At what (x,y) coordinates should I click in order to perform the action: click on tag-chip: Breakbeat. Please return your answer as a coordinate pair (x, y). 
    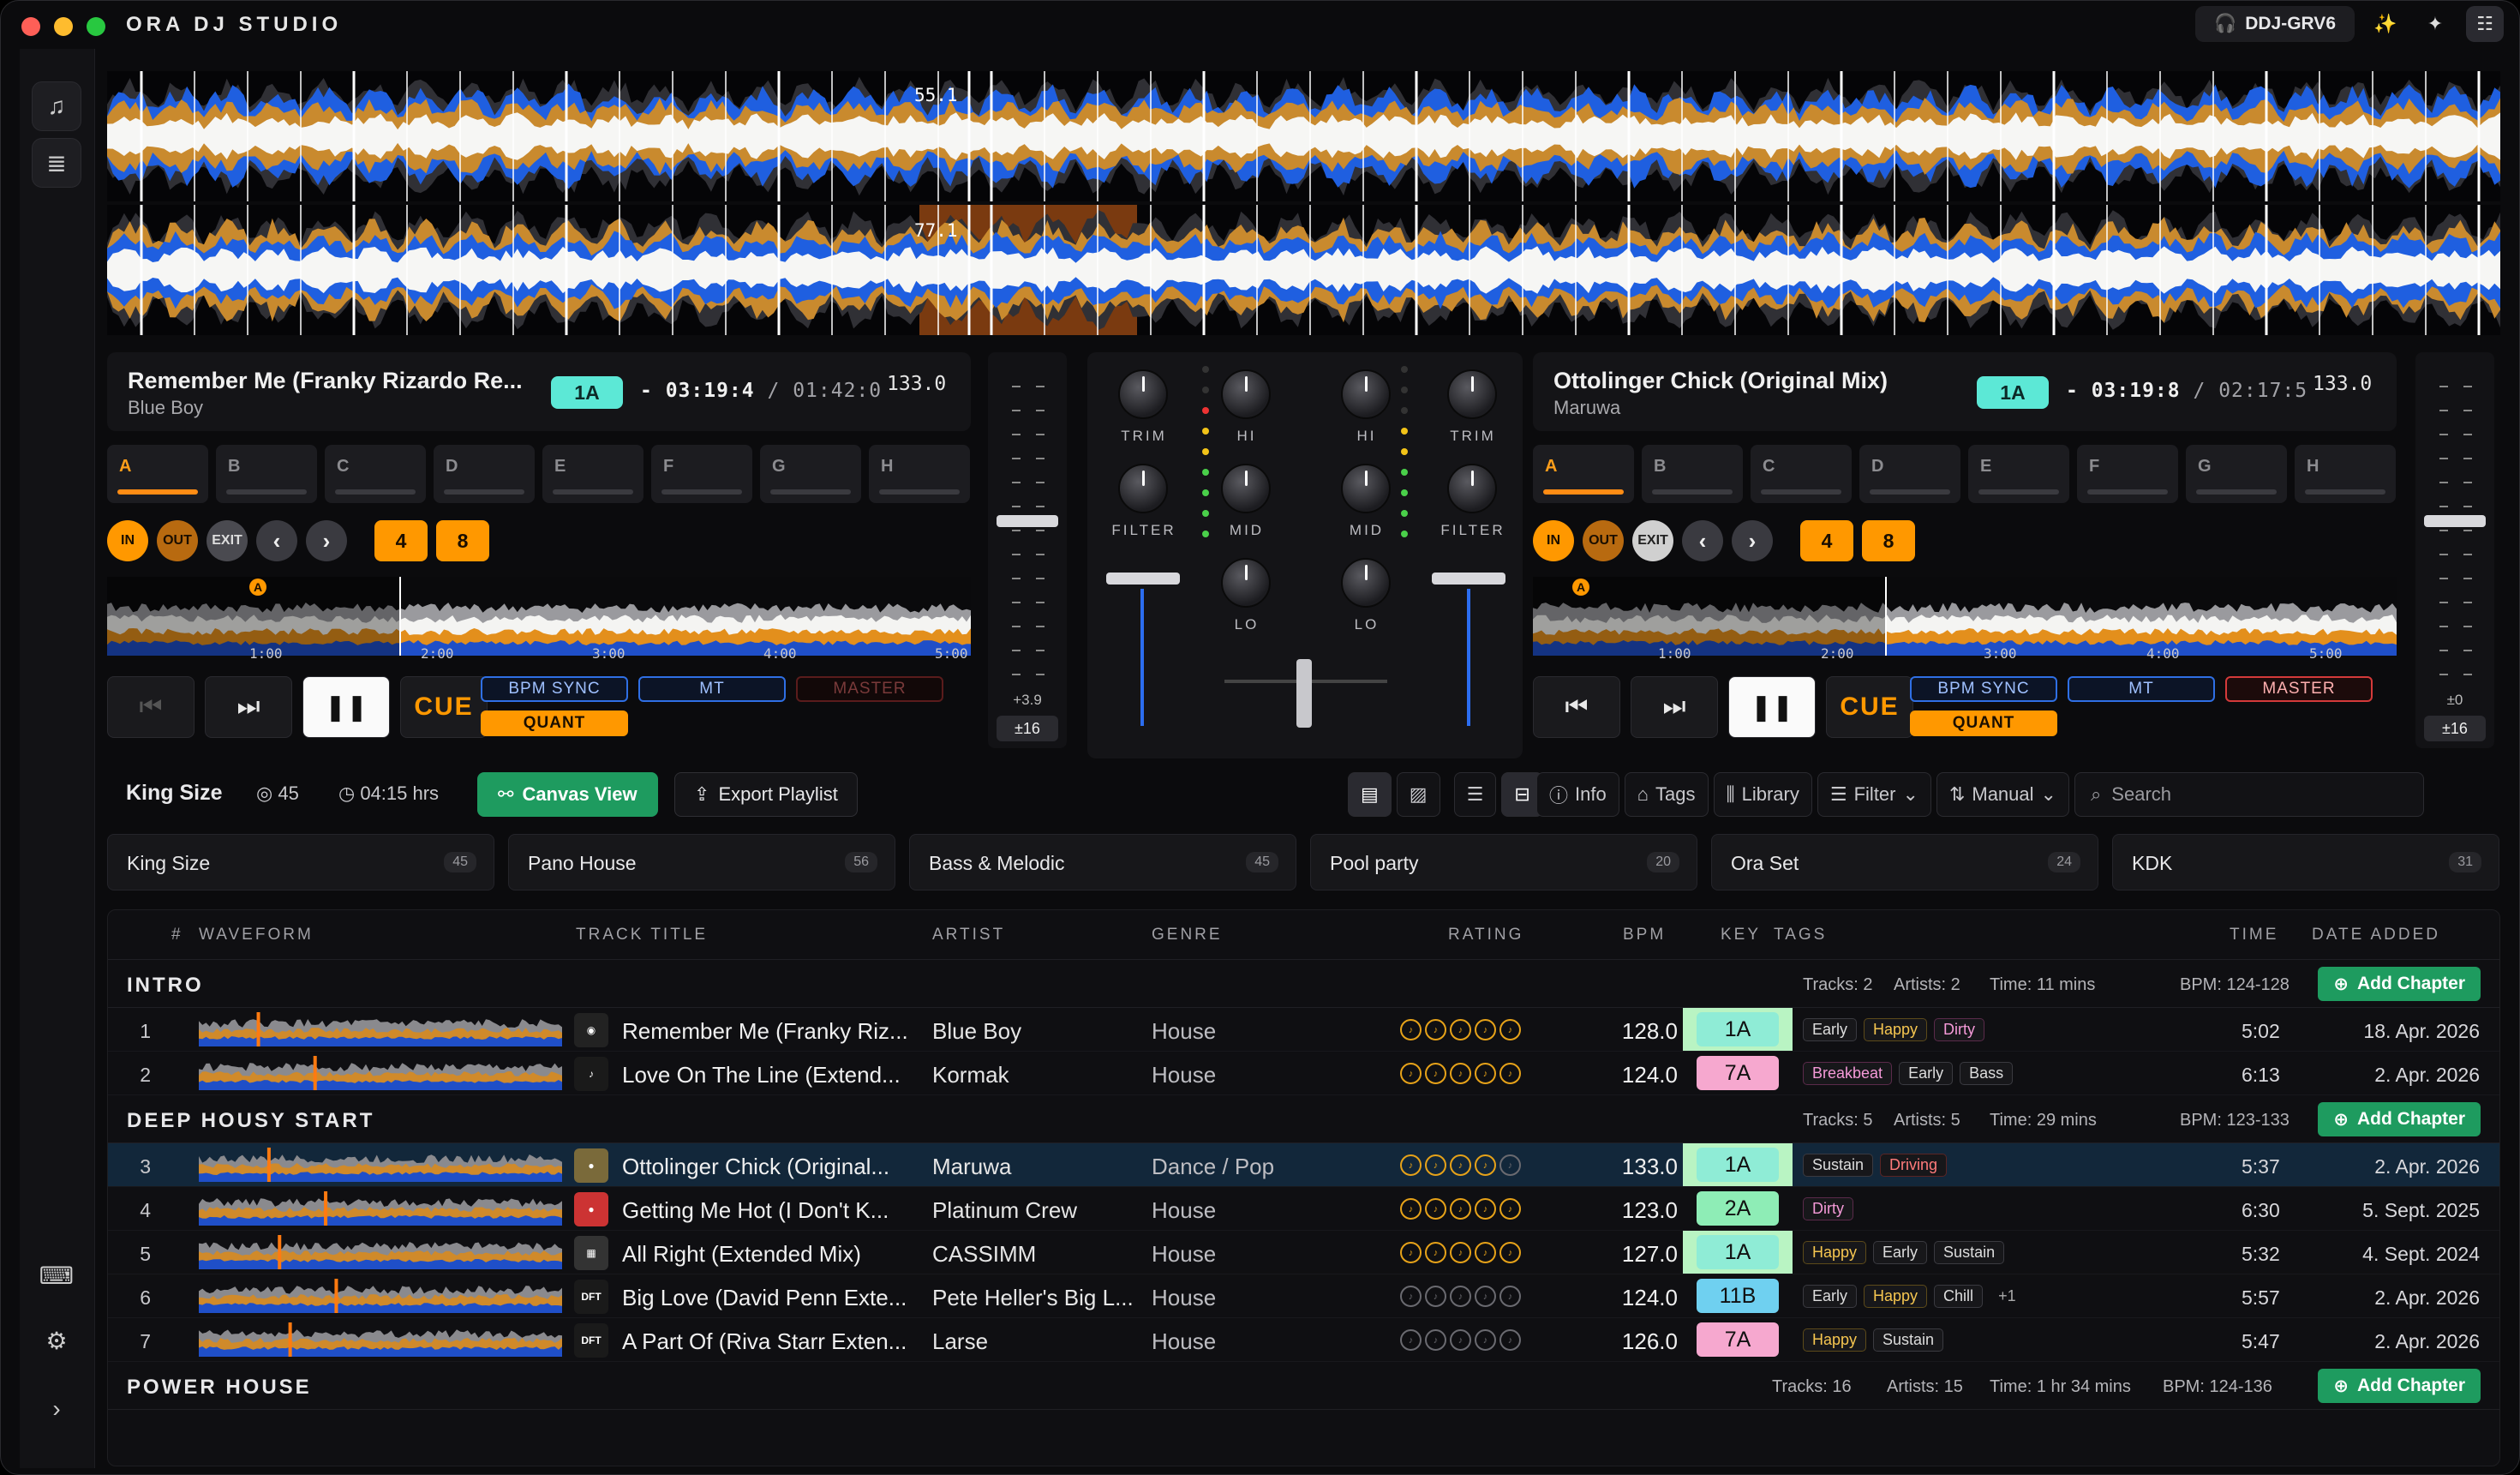
    Looking at the image, I should click on (1848, 1074).